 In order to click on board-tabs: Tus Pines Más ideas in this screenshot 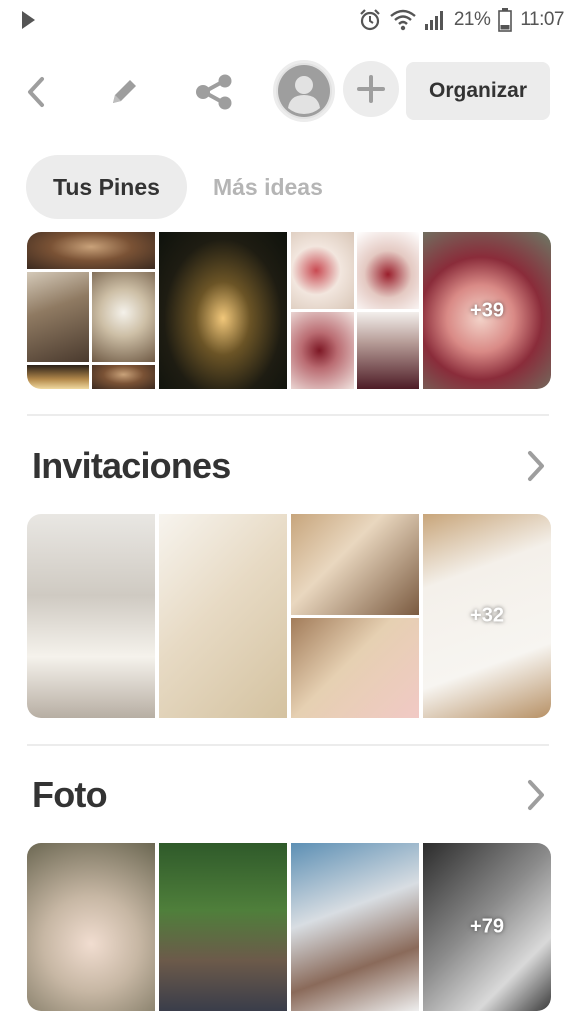, I will do `click(188, 187)`.